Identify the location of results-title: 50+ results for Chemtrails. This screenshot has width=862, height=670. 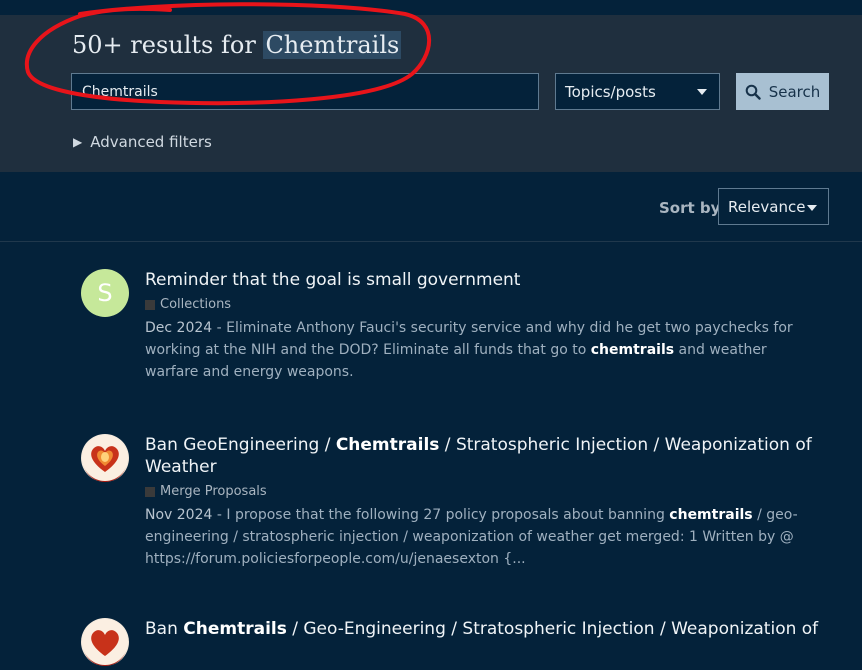
(237, 45).